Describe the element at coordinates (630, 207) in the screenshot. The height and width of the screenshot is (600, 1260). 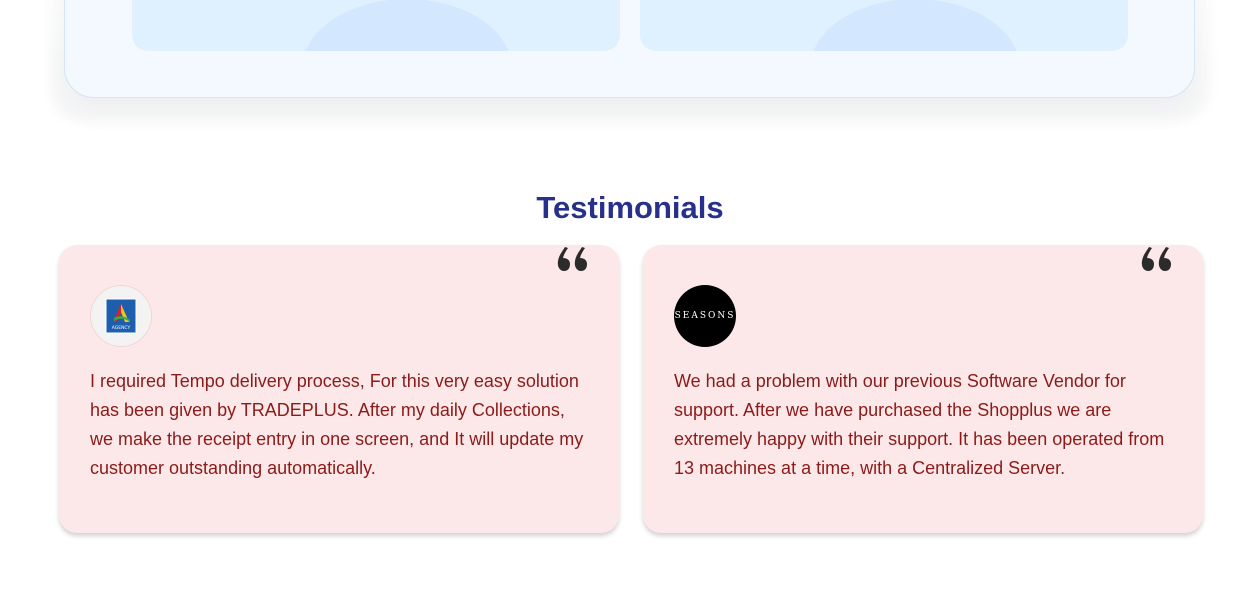
I see `section-title: Testimonials` at that location.